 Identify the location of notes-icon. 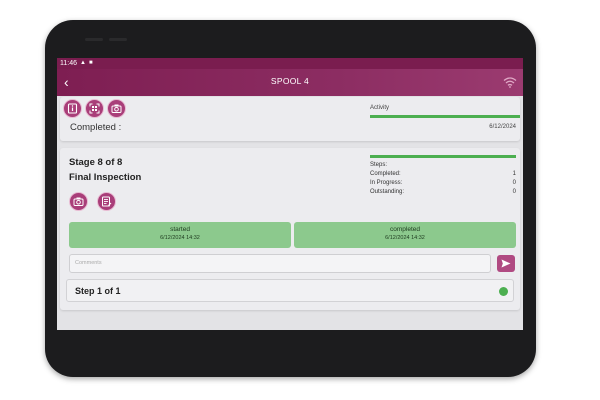
(107, 201).